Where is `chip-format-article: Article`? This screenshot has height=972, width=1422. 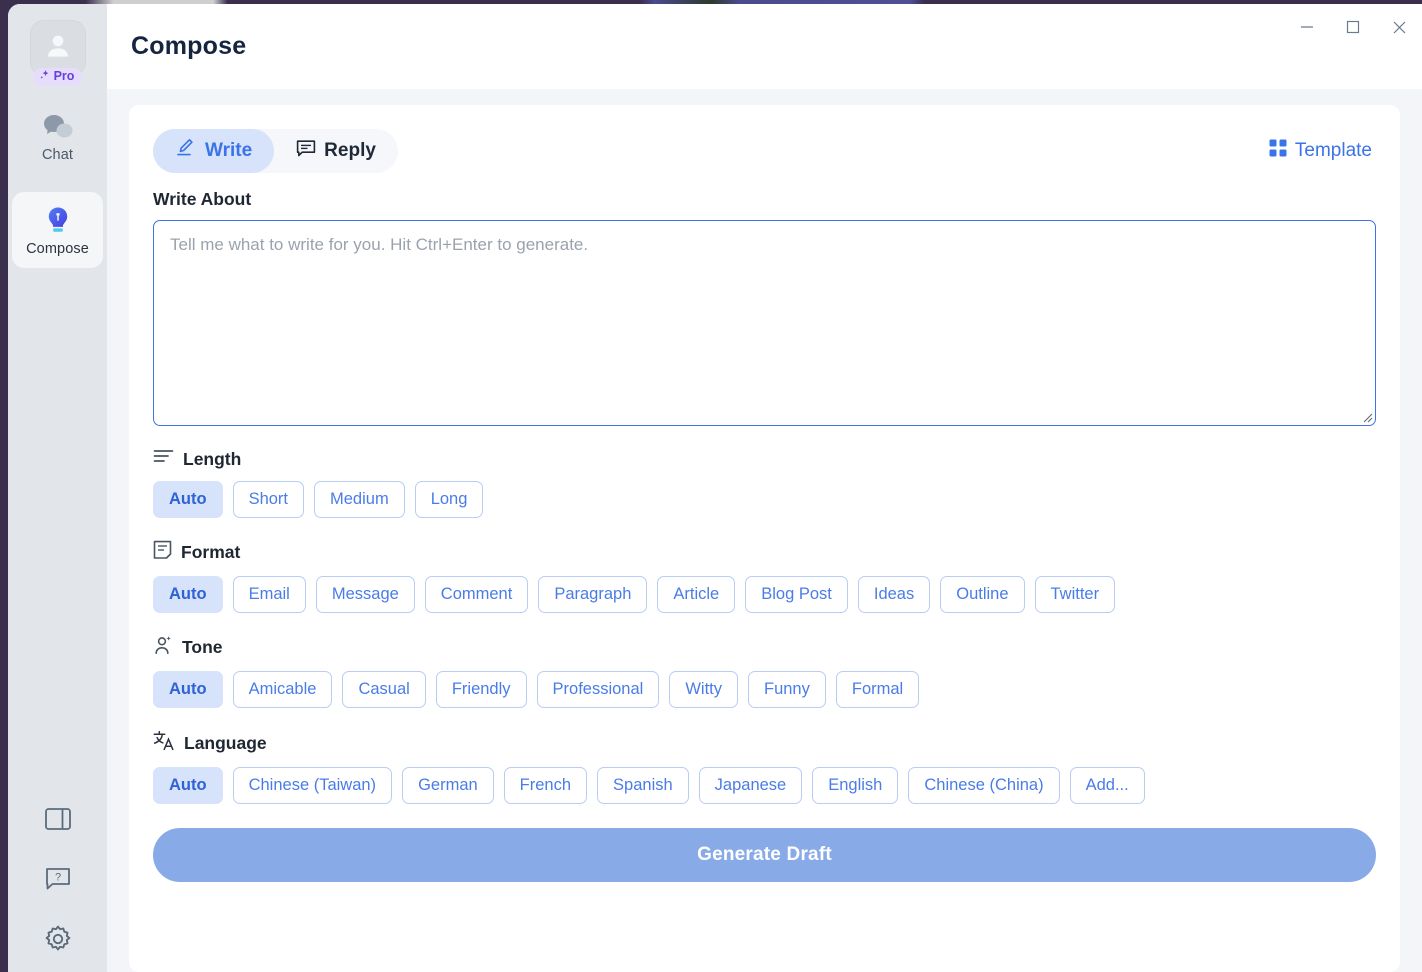
chip-format-article: Article is located at coordinates (696, 594).